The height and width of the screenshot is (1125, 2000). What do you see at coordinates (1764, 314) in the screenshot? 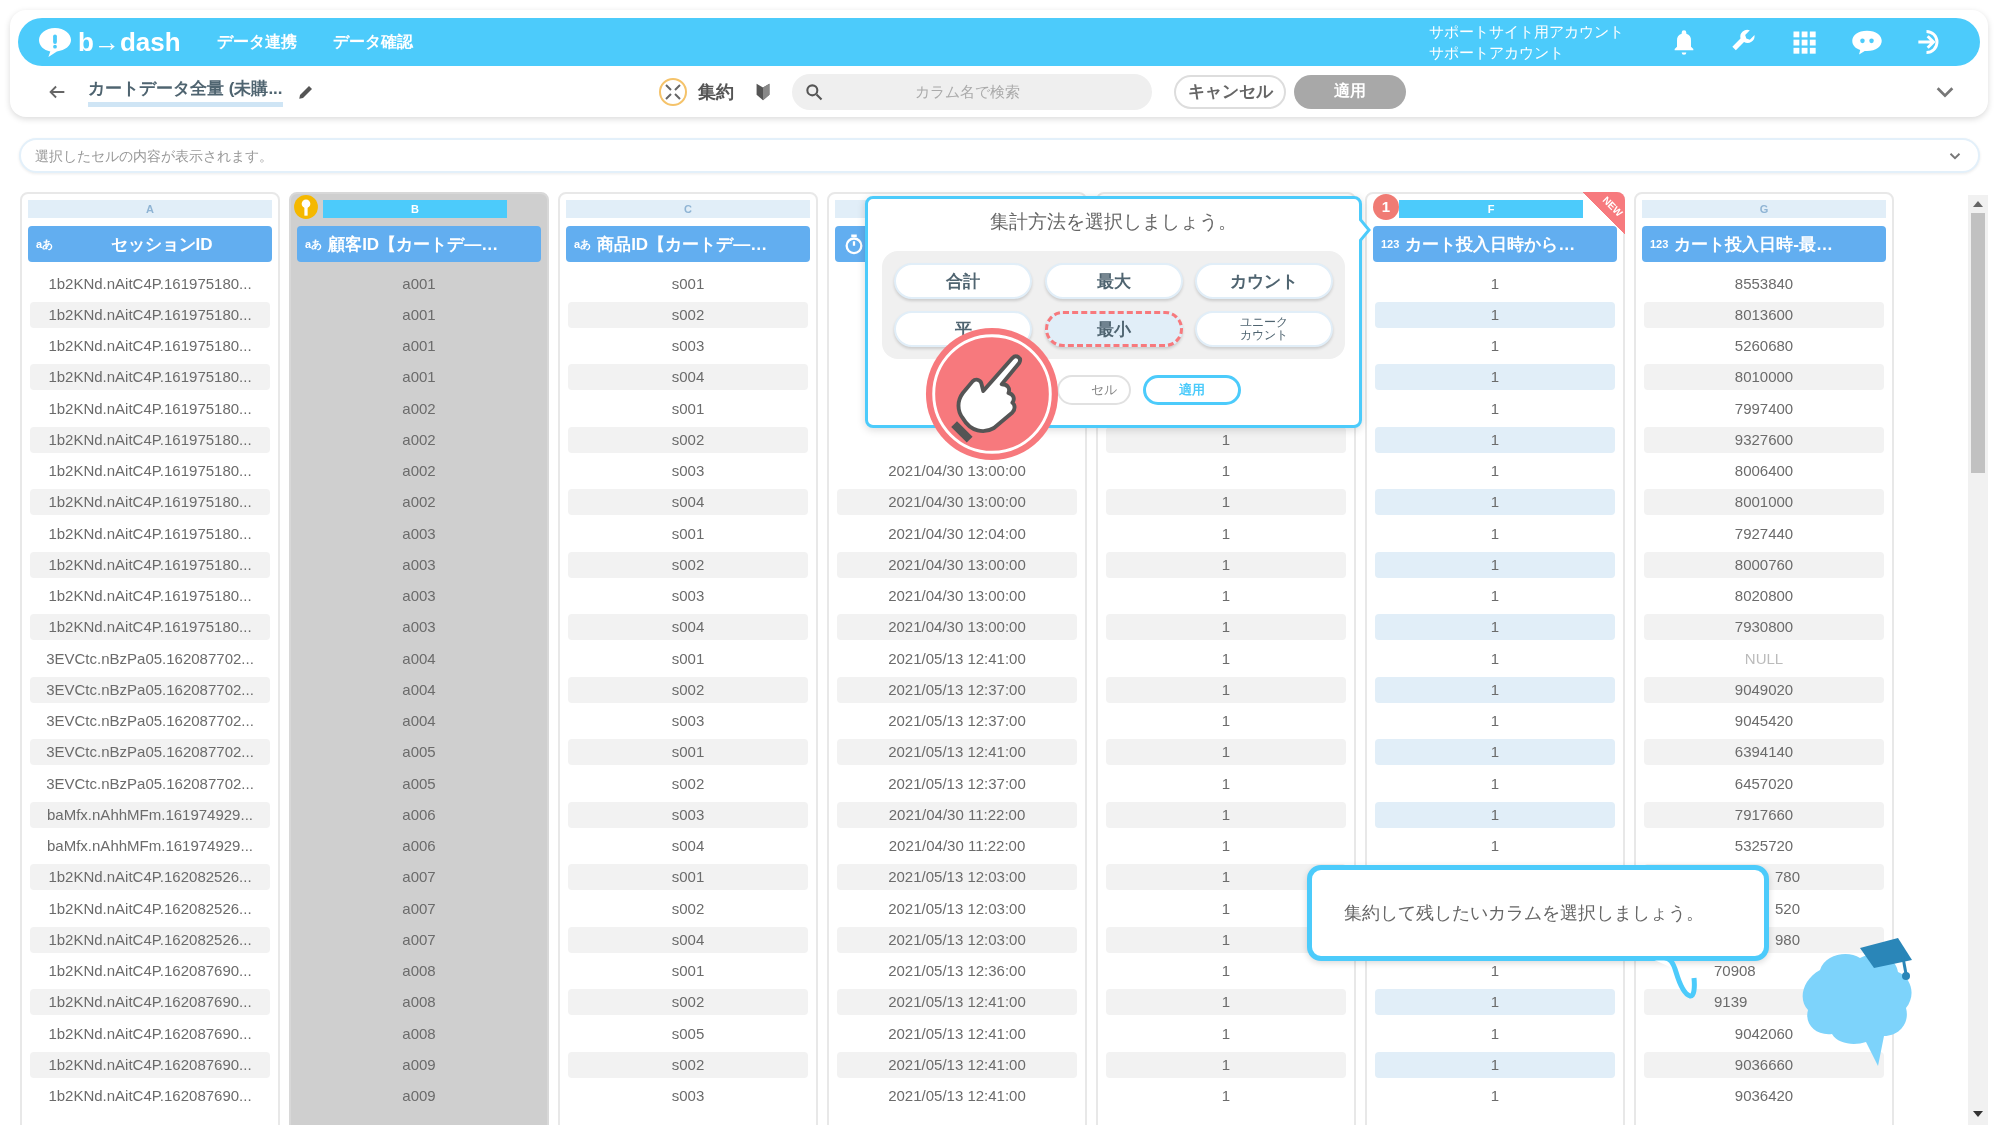
I see `table-cell: 8013600` at bounding box center [1764, 314].